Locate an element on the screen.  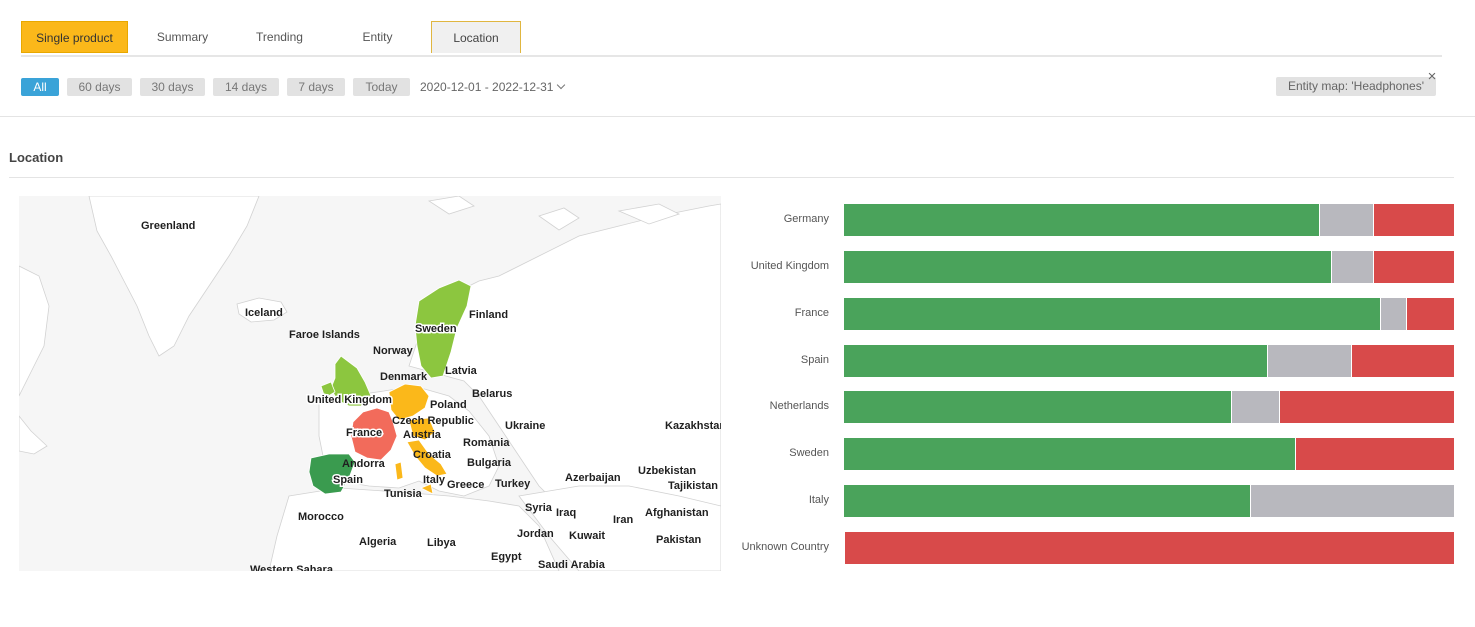
bar-category-label: Italy is located at coordinates (818, 500).